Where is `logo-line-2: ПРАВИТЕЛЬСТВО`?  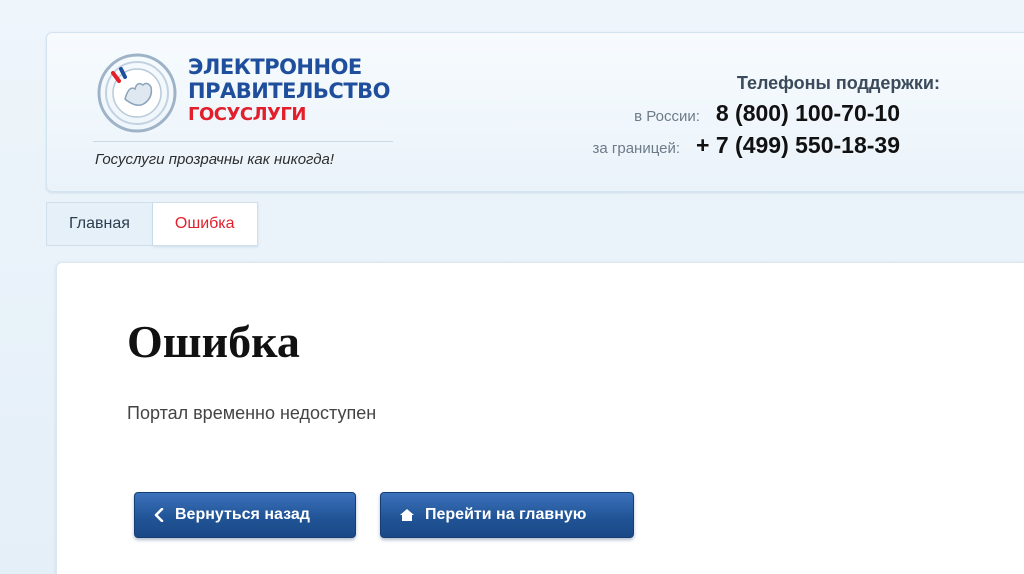 logo-line-2: ПРАВИТЕЛЬСТВО is located at coordinates (289, 91).